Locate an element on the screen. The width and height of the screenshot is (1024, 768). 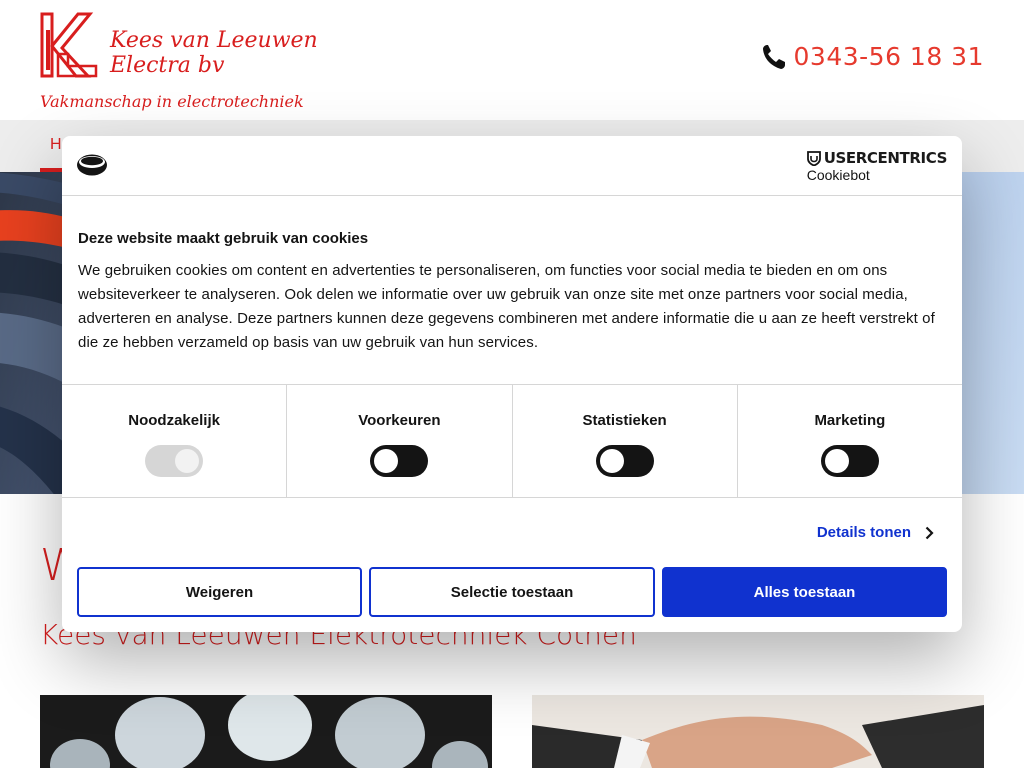
shield-icon is located at coordinates (813, 158).